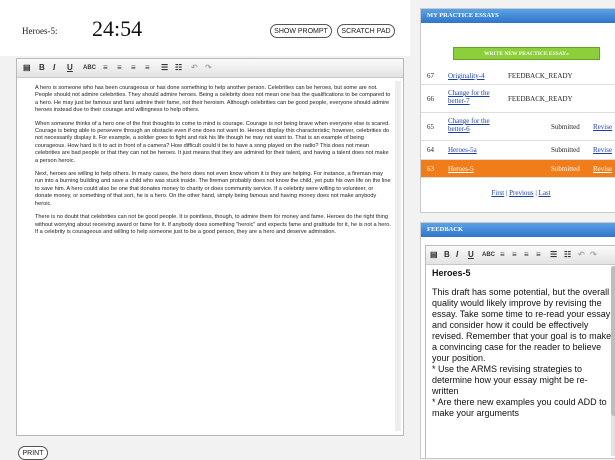 The width and height of the screenshot is (615, 460). I want to click on row-number: 65, so click(430, 127).